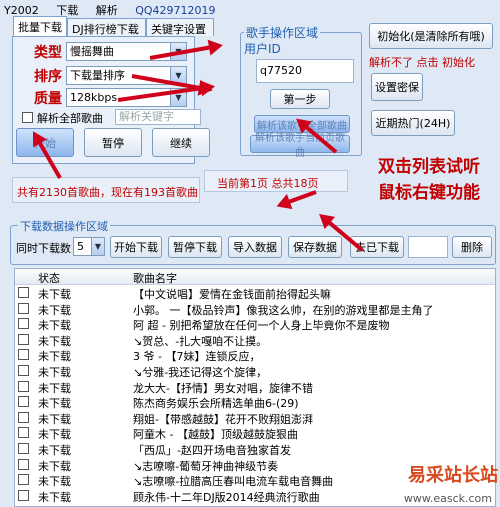 This screenshot has width=500, height=507. What do you see at coordinates (282, 32) in the screenshot?
I see `singer-group-title: 歌手操作区域` at bounding box center [282, 32].